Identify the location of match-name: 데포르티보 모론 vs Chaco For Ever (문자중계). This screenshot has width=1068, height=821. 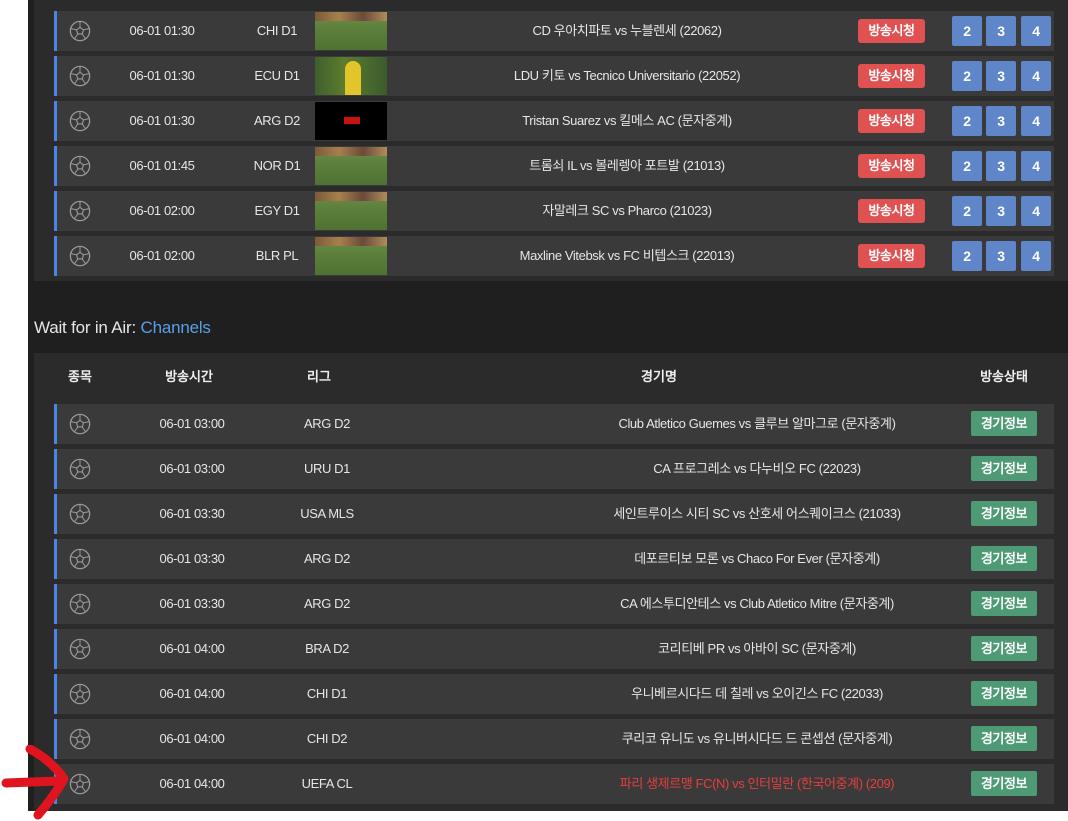
(757, 558).